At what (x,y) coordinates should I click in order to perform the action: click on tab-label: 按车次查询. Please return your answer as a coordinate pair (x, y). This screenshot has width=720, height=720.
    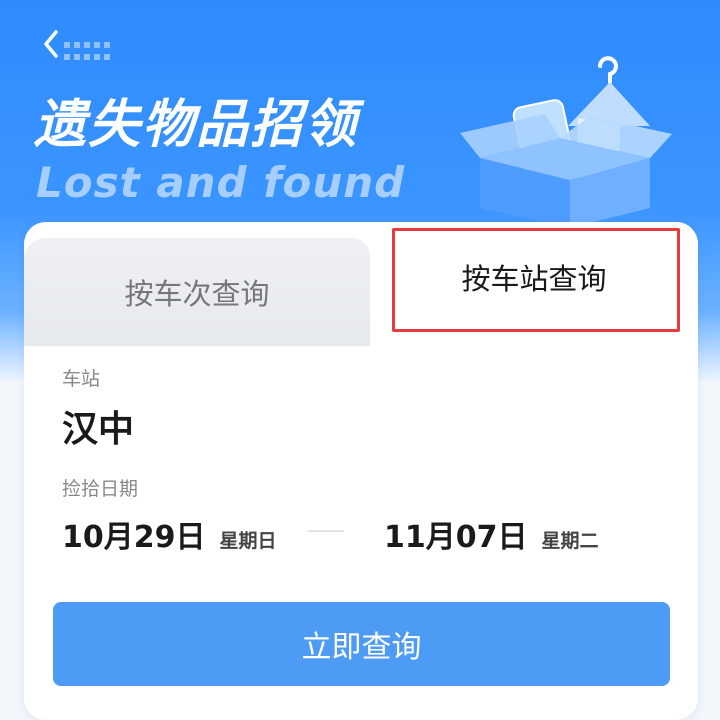
    Looking at the image, I should click on (197, 294).